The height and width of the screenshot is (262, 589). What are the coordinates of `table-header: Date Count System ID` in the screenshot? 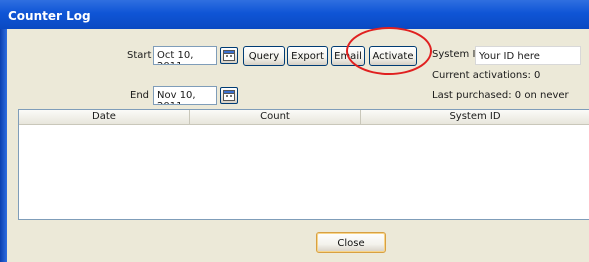 It's located at (304, 117).